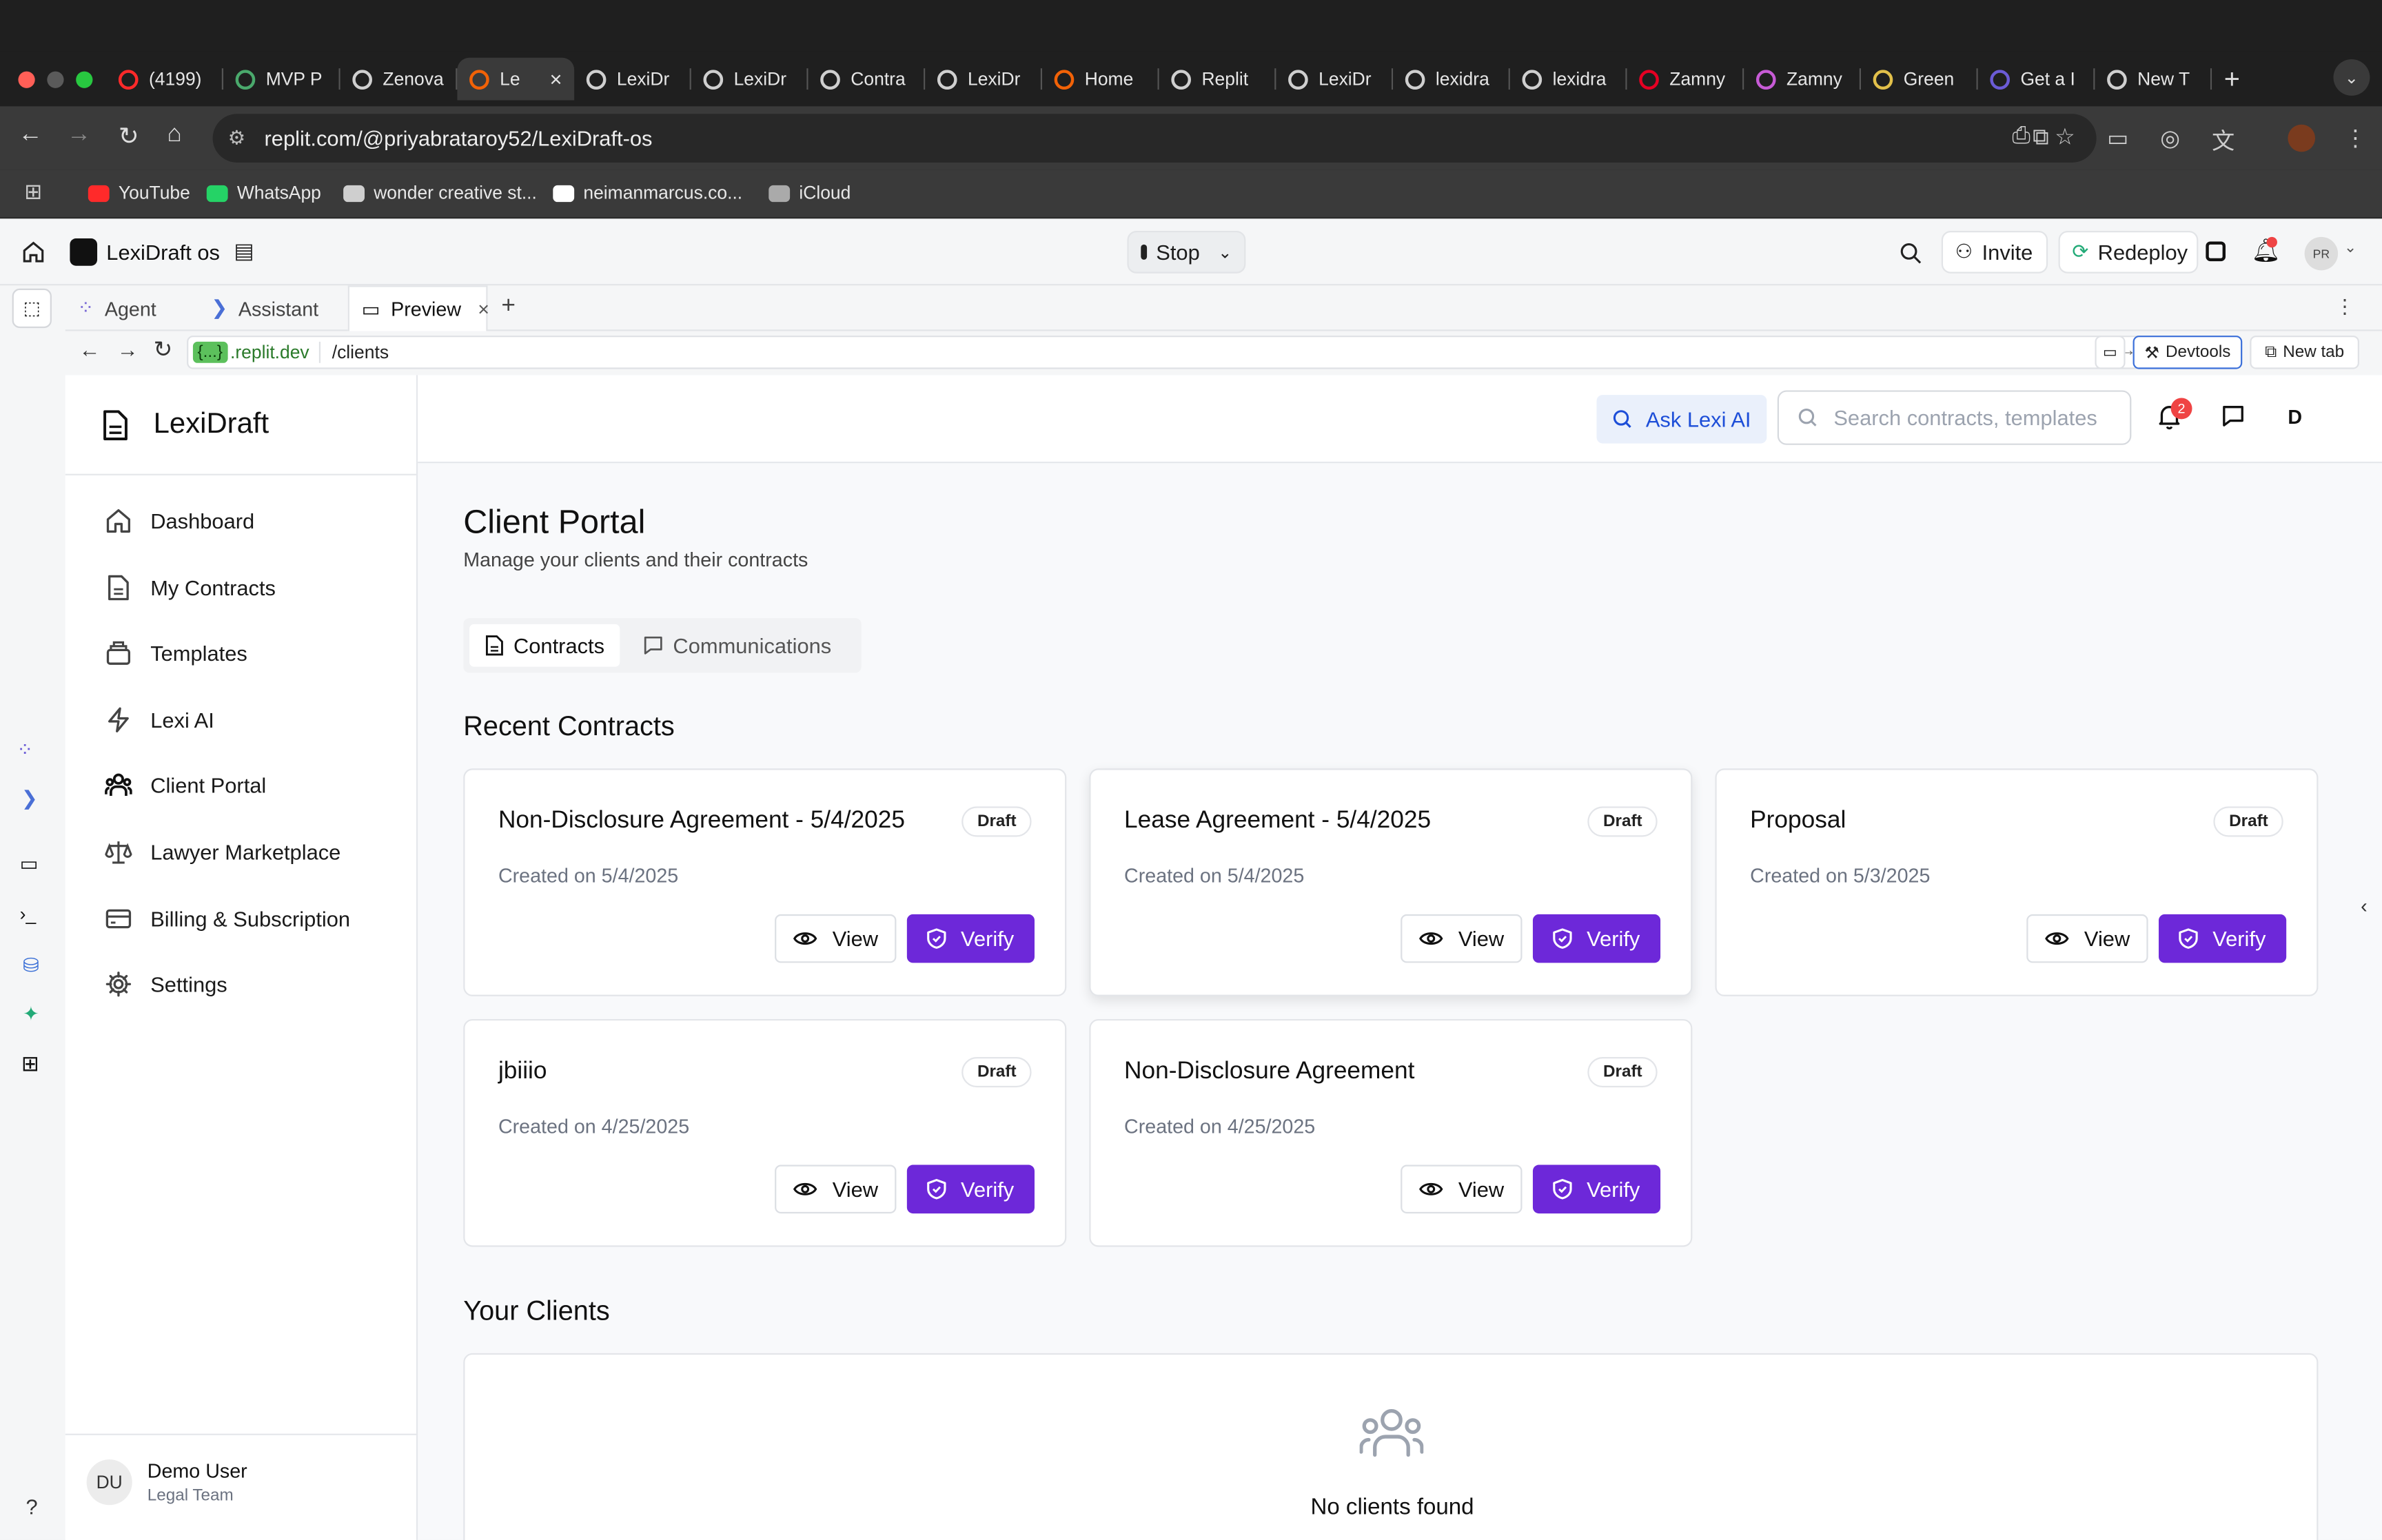 The height and width of the screenshot is (1540, 2382). I want to click on brand: LexiDraft, so click(241, 425).